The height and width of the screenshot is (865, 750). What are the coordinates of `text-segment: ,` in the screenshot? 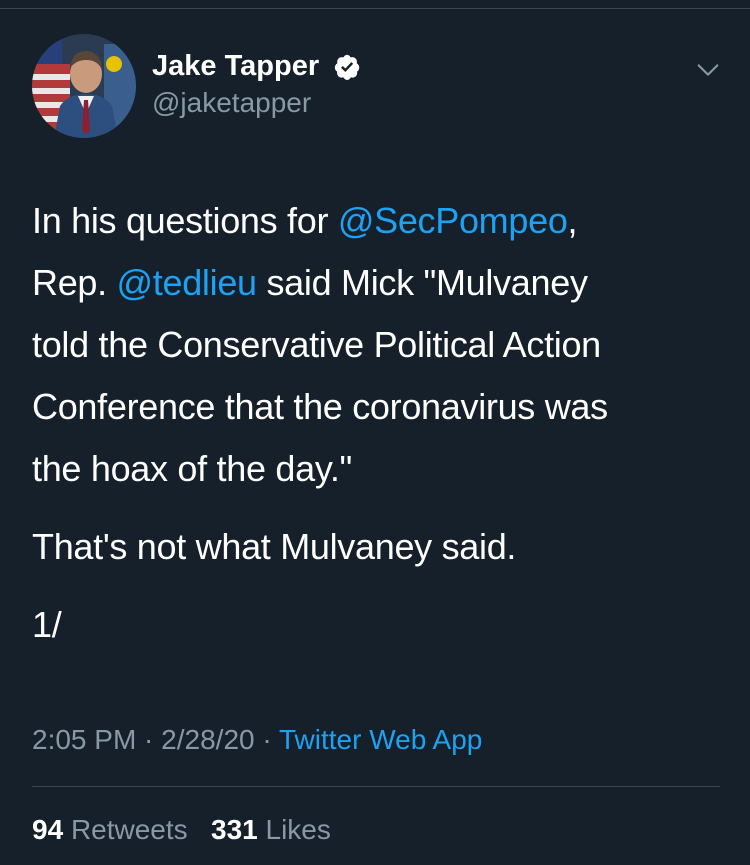 It's located at (572, 220).